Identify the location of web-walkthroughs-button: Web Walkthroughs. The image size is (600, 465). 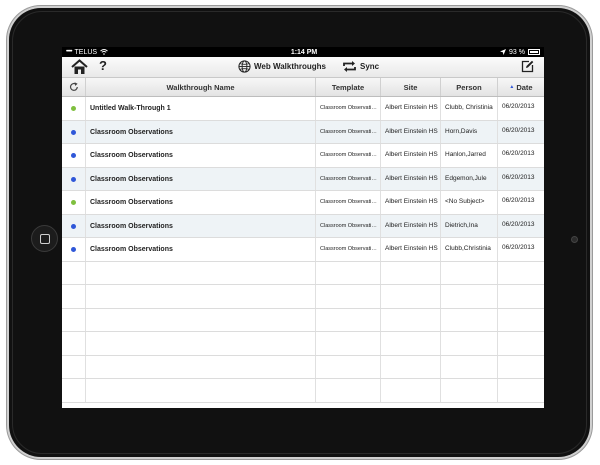
(282, 66).